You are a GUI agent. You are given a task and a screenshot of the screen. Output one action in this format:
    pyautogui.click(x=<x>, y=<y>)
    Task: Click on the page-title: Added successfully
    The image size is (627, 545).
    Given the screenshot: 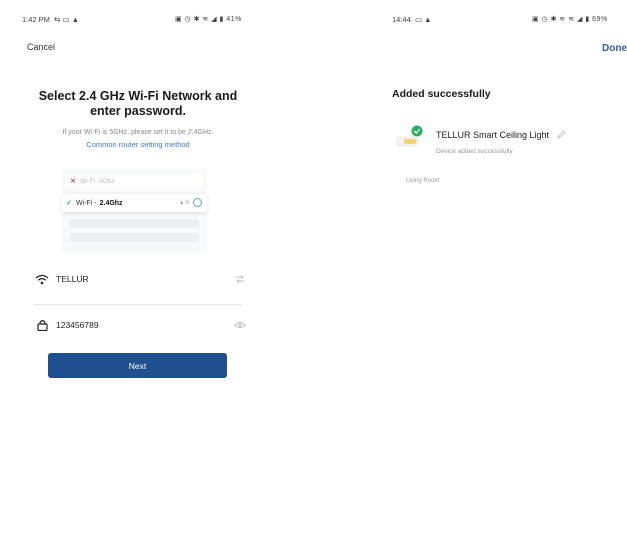 What is the action you would take?
    pyautogui.click(x=441, y=94)
    